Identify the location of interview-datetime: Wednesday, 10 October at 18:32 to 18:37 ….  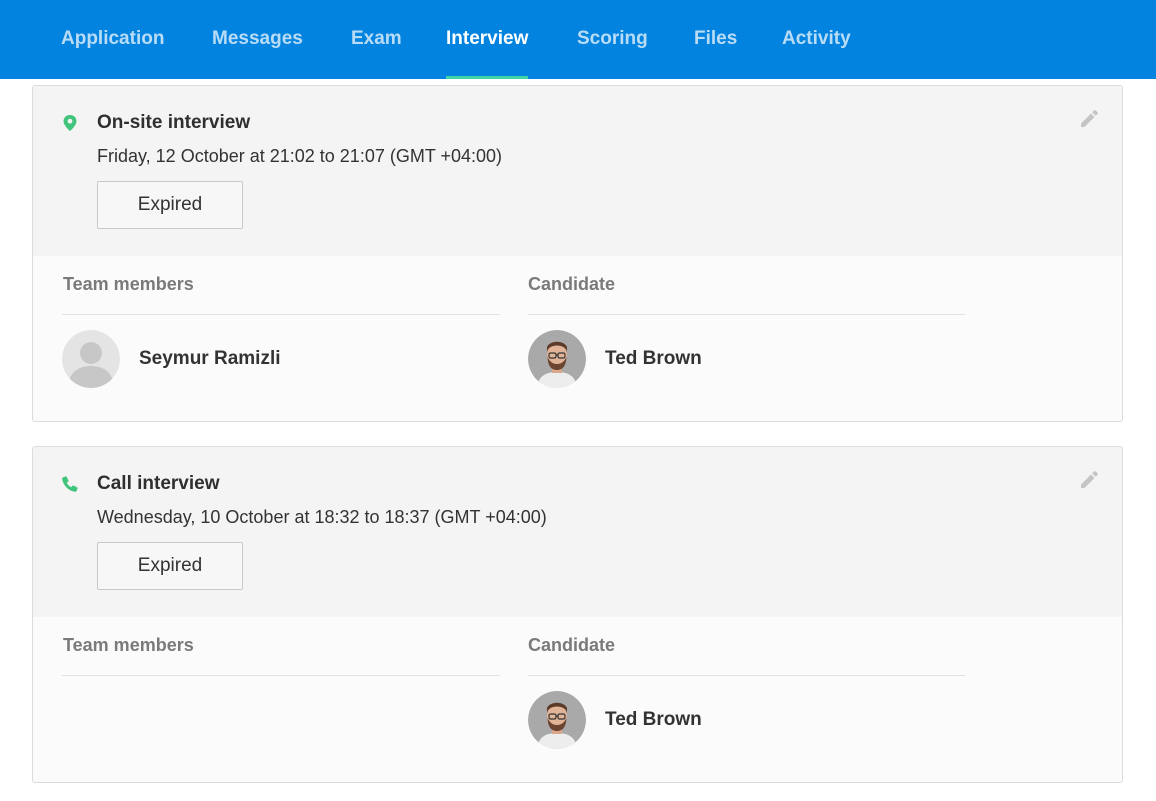
(322, 517).